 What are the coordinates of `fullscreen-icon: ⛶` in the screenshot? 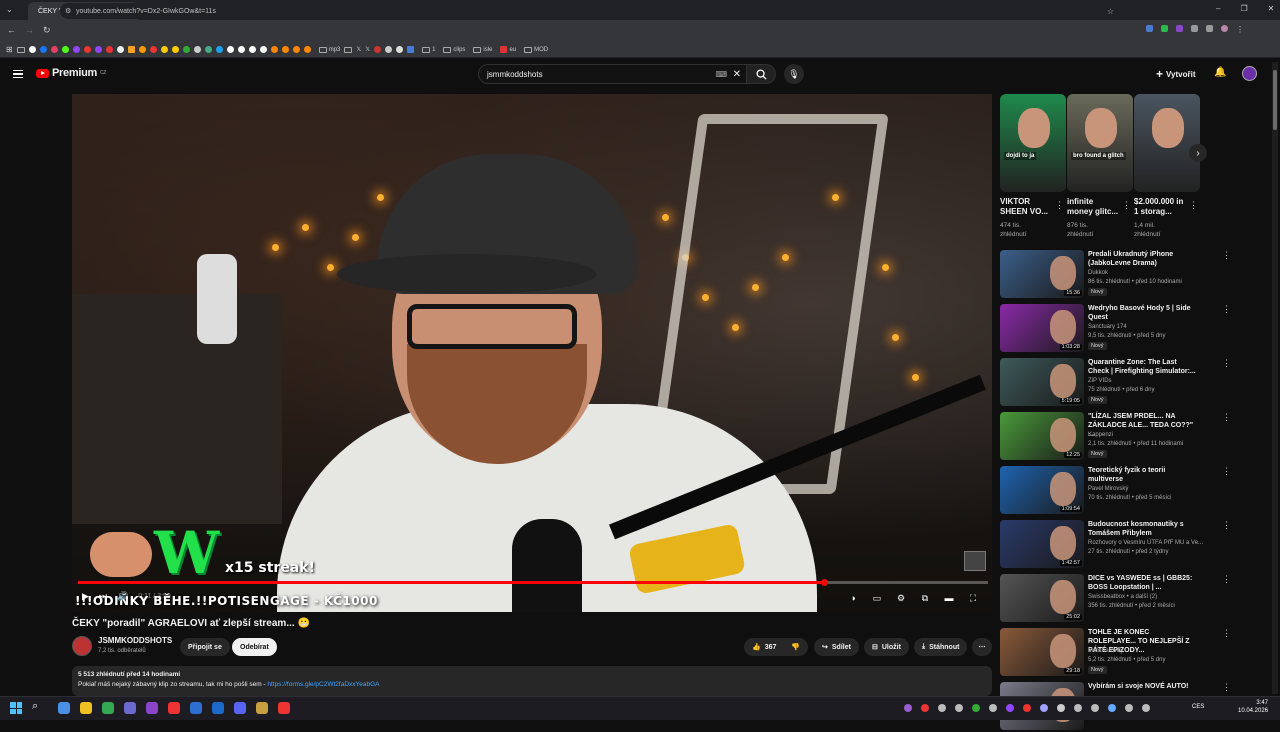 It's located at (973, 598).